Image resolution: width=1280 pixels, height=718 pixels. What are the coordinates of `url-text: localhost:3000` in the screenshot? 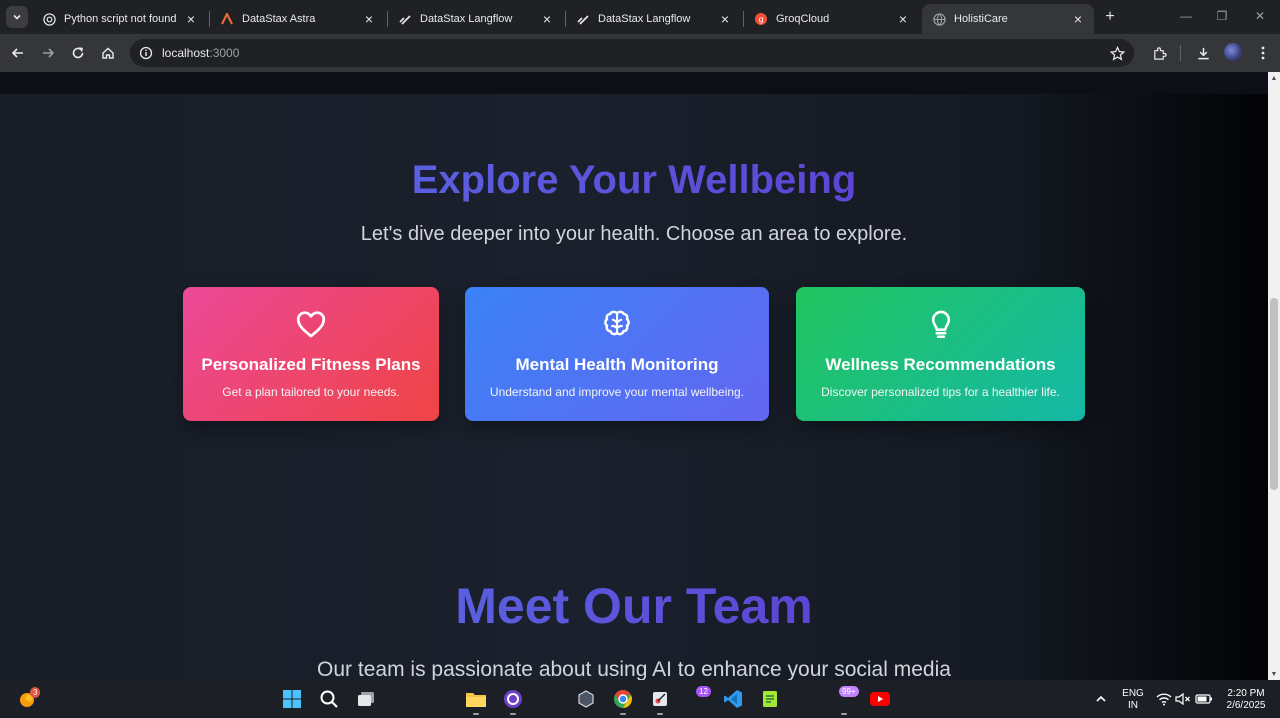 It's located at (200, 53).